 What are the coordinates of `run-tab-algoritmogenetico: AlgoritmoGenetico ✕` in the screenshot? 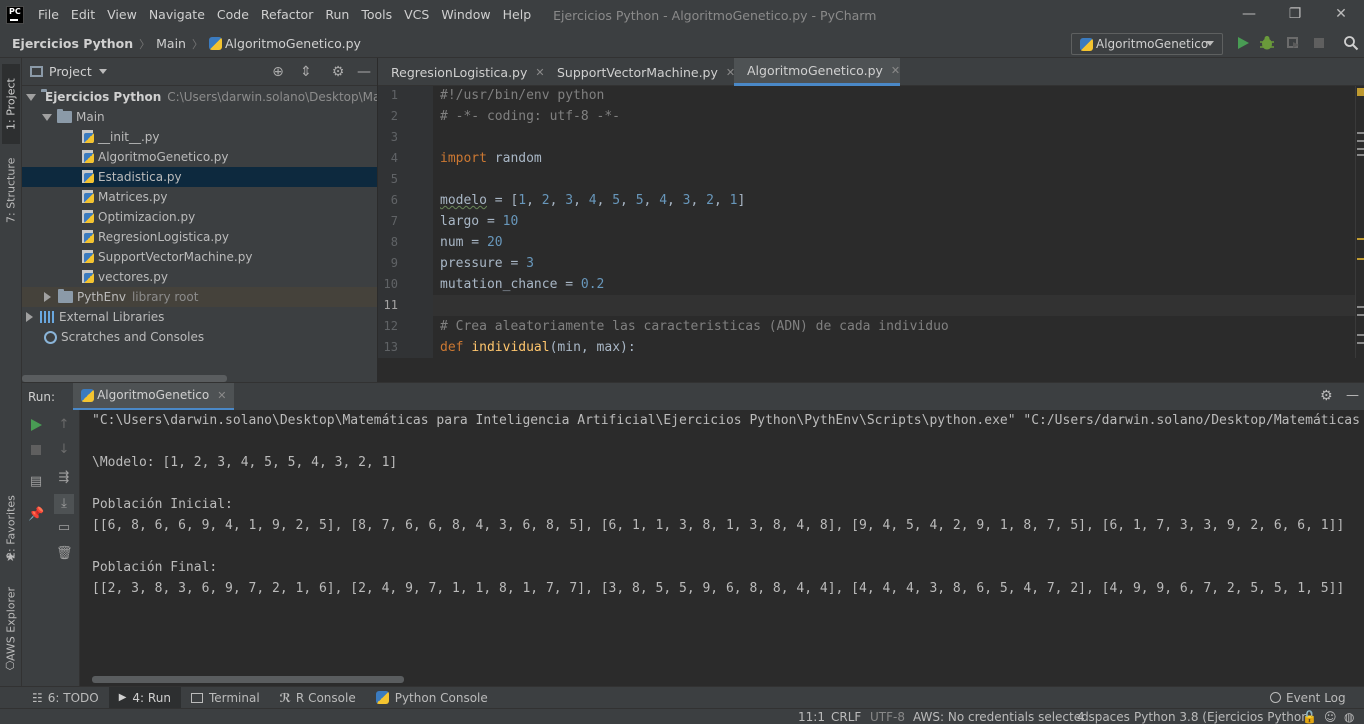 It's located at (154, 396).